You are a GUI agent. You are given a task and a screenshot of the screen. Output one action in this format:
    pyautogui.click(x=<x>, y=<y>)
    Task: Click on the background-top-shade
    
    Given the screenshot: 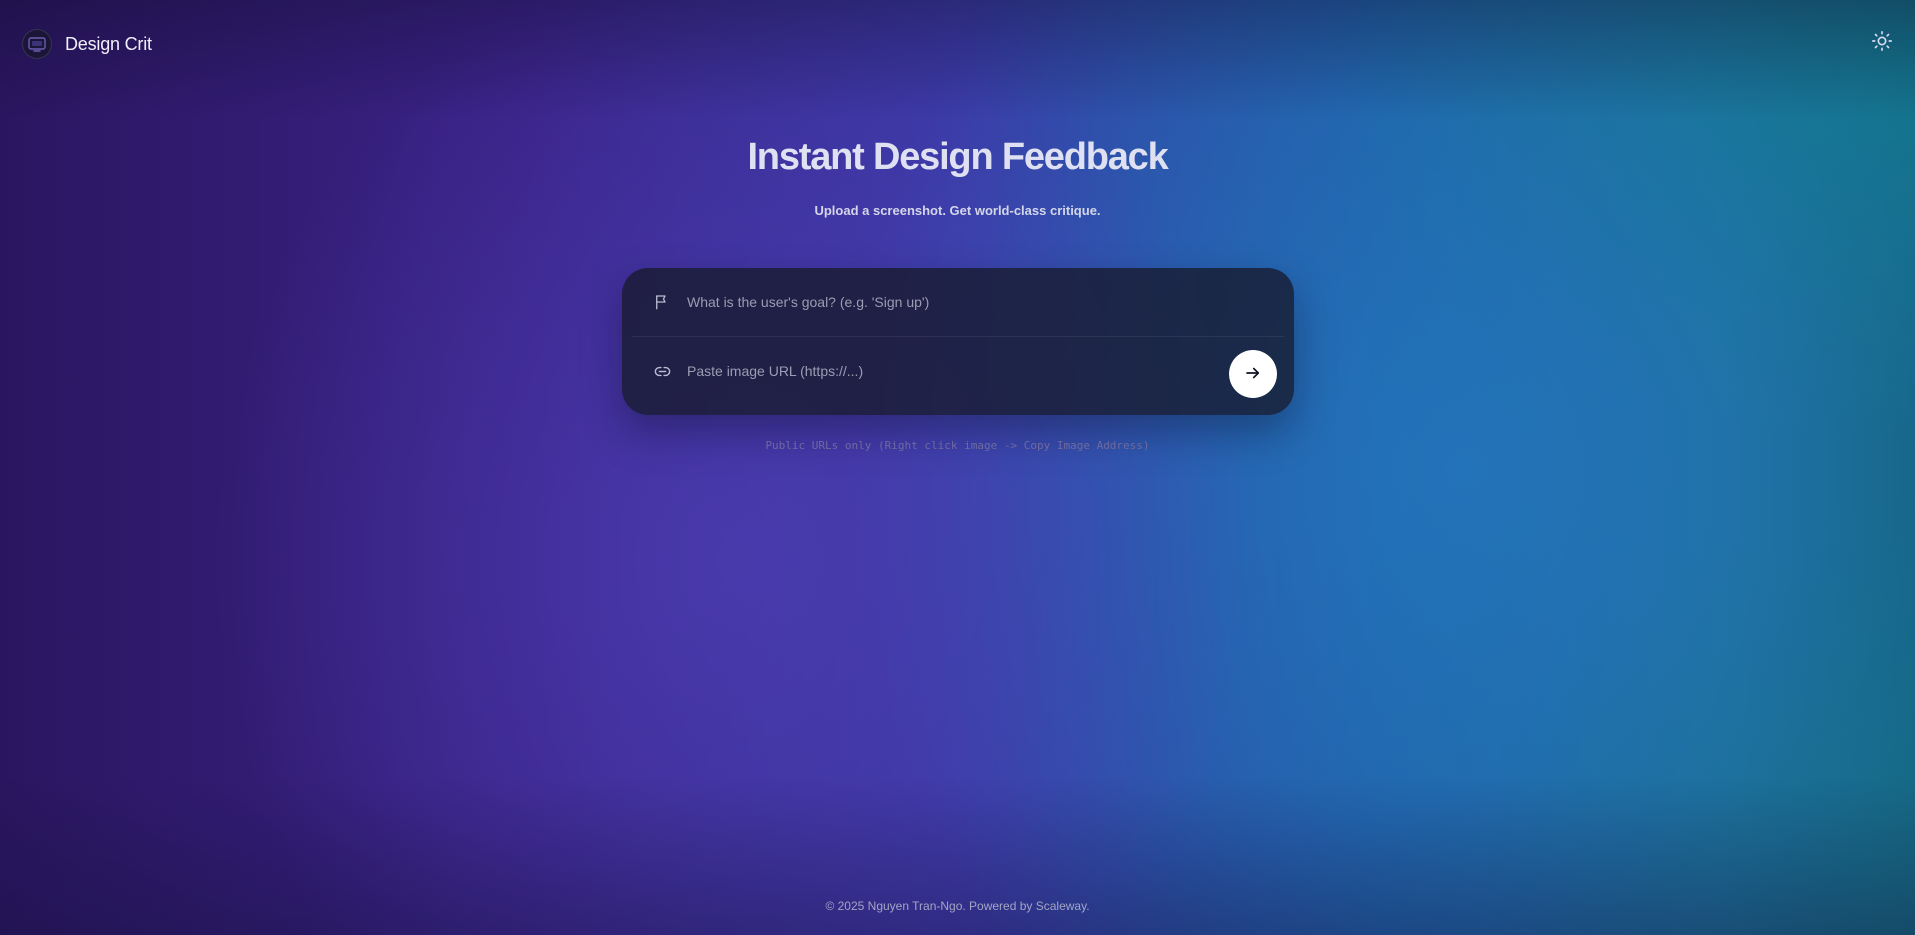 What is the action you would take?
    pyautogui.click(x=957, y=60)
    